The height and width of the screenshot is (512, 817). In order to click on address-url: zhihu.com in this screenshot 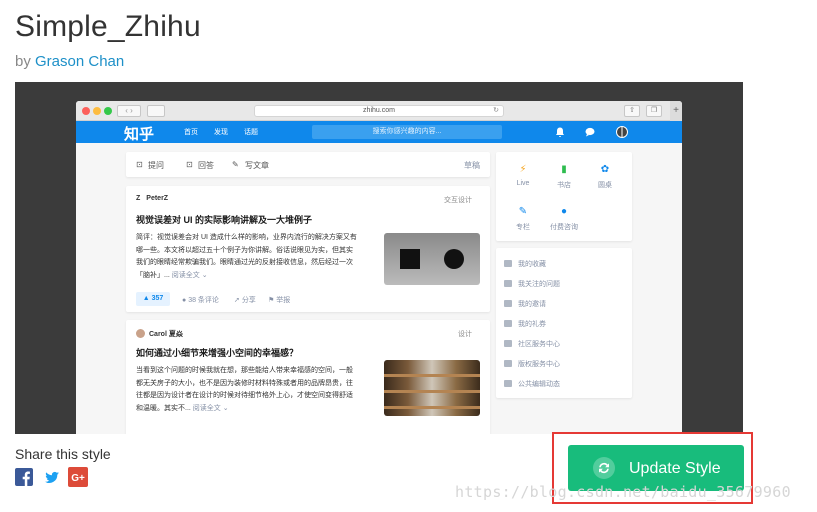, I will do `click(379, 110)`.